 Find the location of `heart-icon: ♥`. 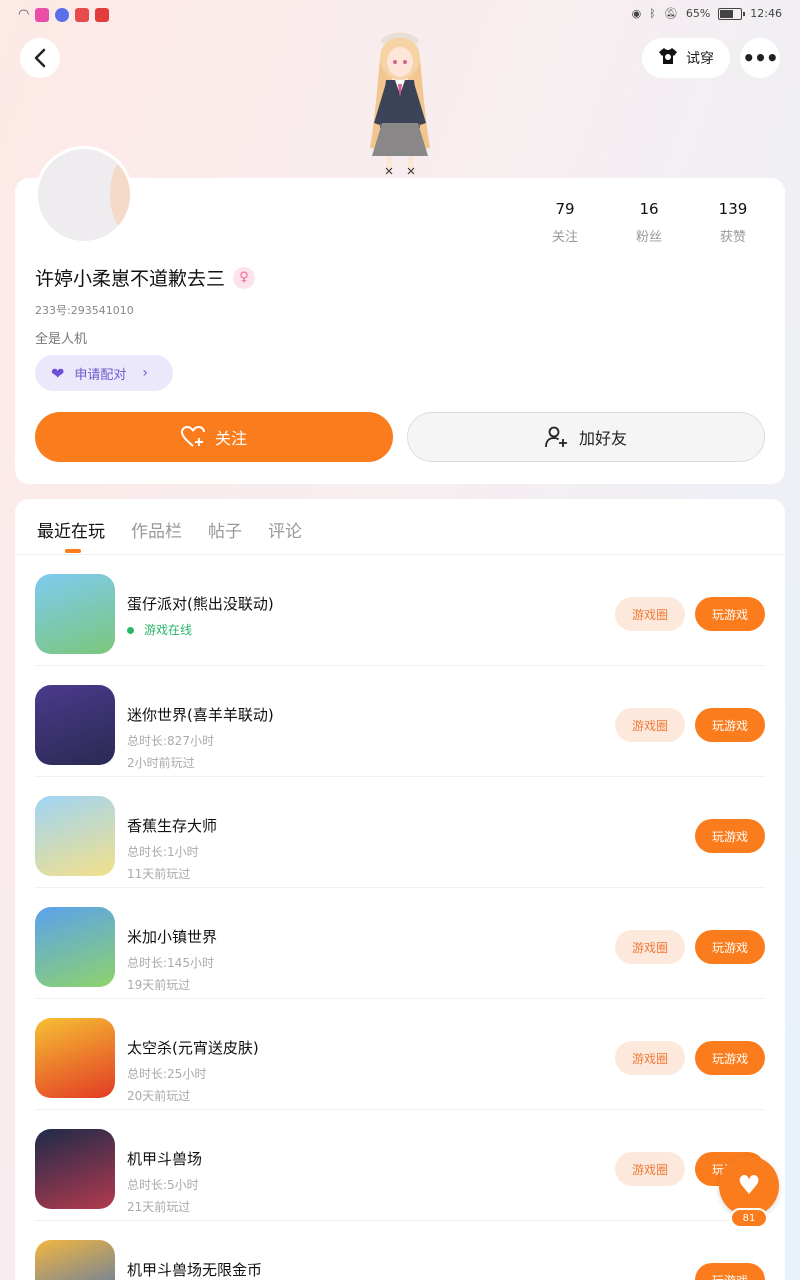

heart-icon: ♥ is located at coordinates (749, 1186).